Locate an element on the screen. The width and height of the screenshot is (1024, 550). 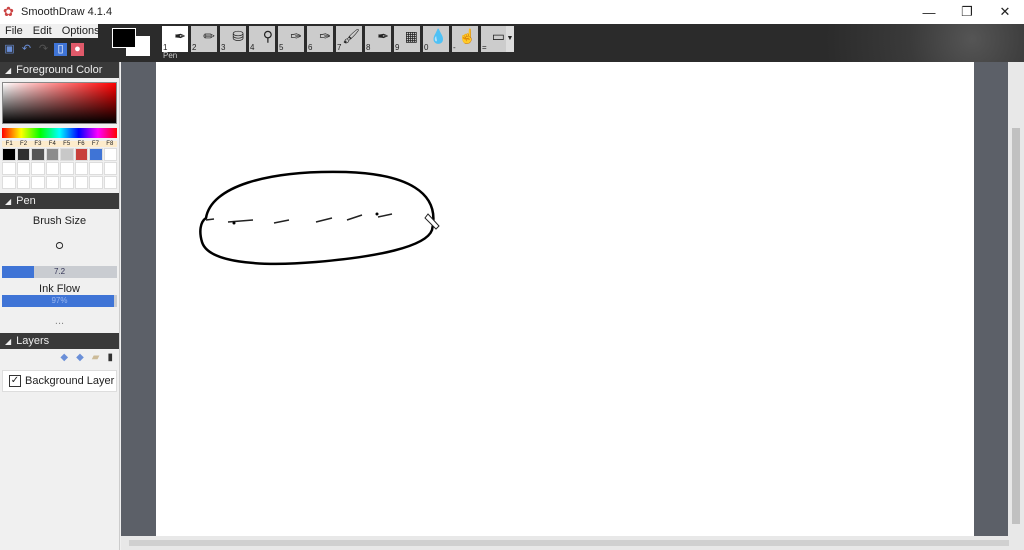
layer-up-icon: ◆ is located at coordinates (64, 357).